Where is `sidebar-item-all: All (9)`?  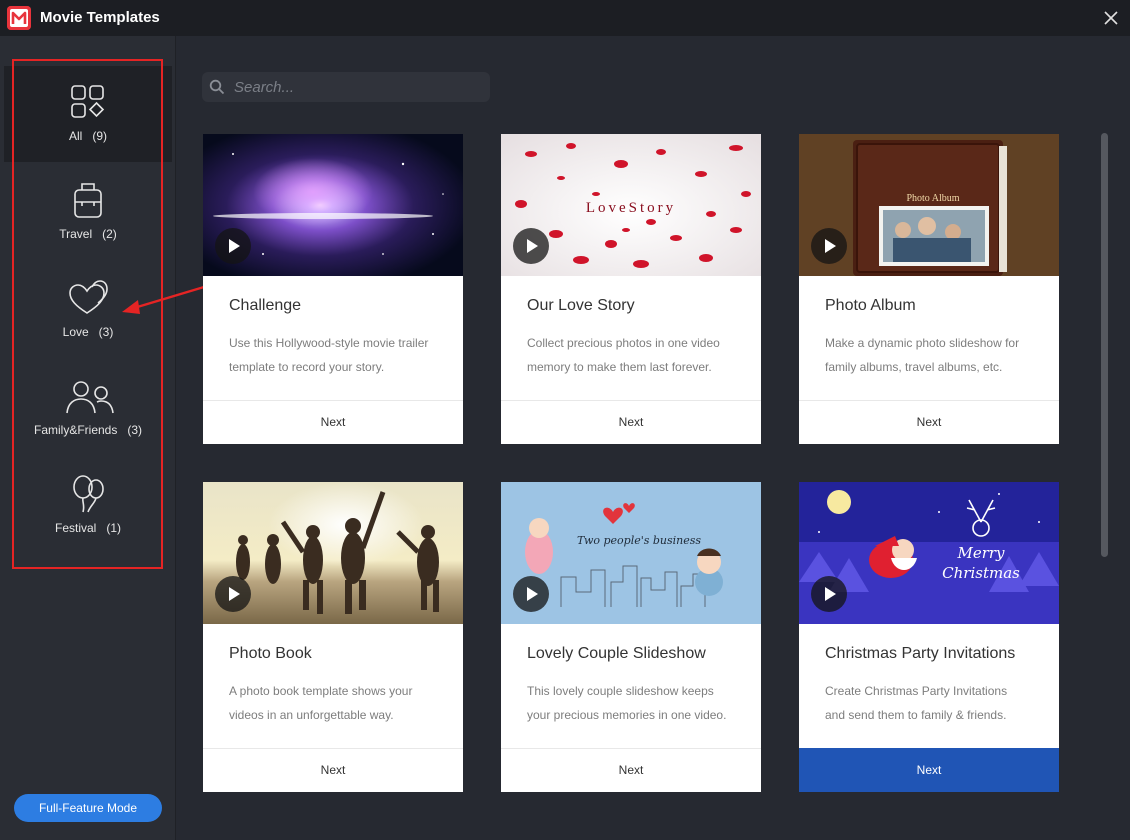 sidebar-item-all: All (9) is located at coordinates (88, 114).